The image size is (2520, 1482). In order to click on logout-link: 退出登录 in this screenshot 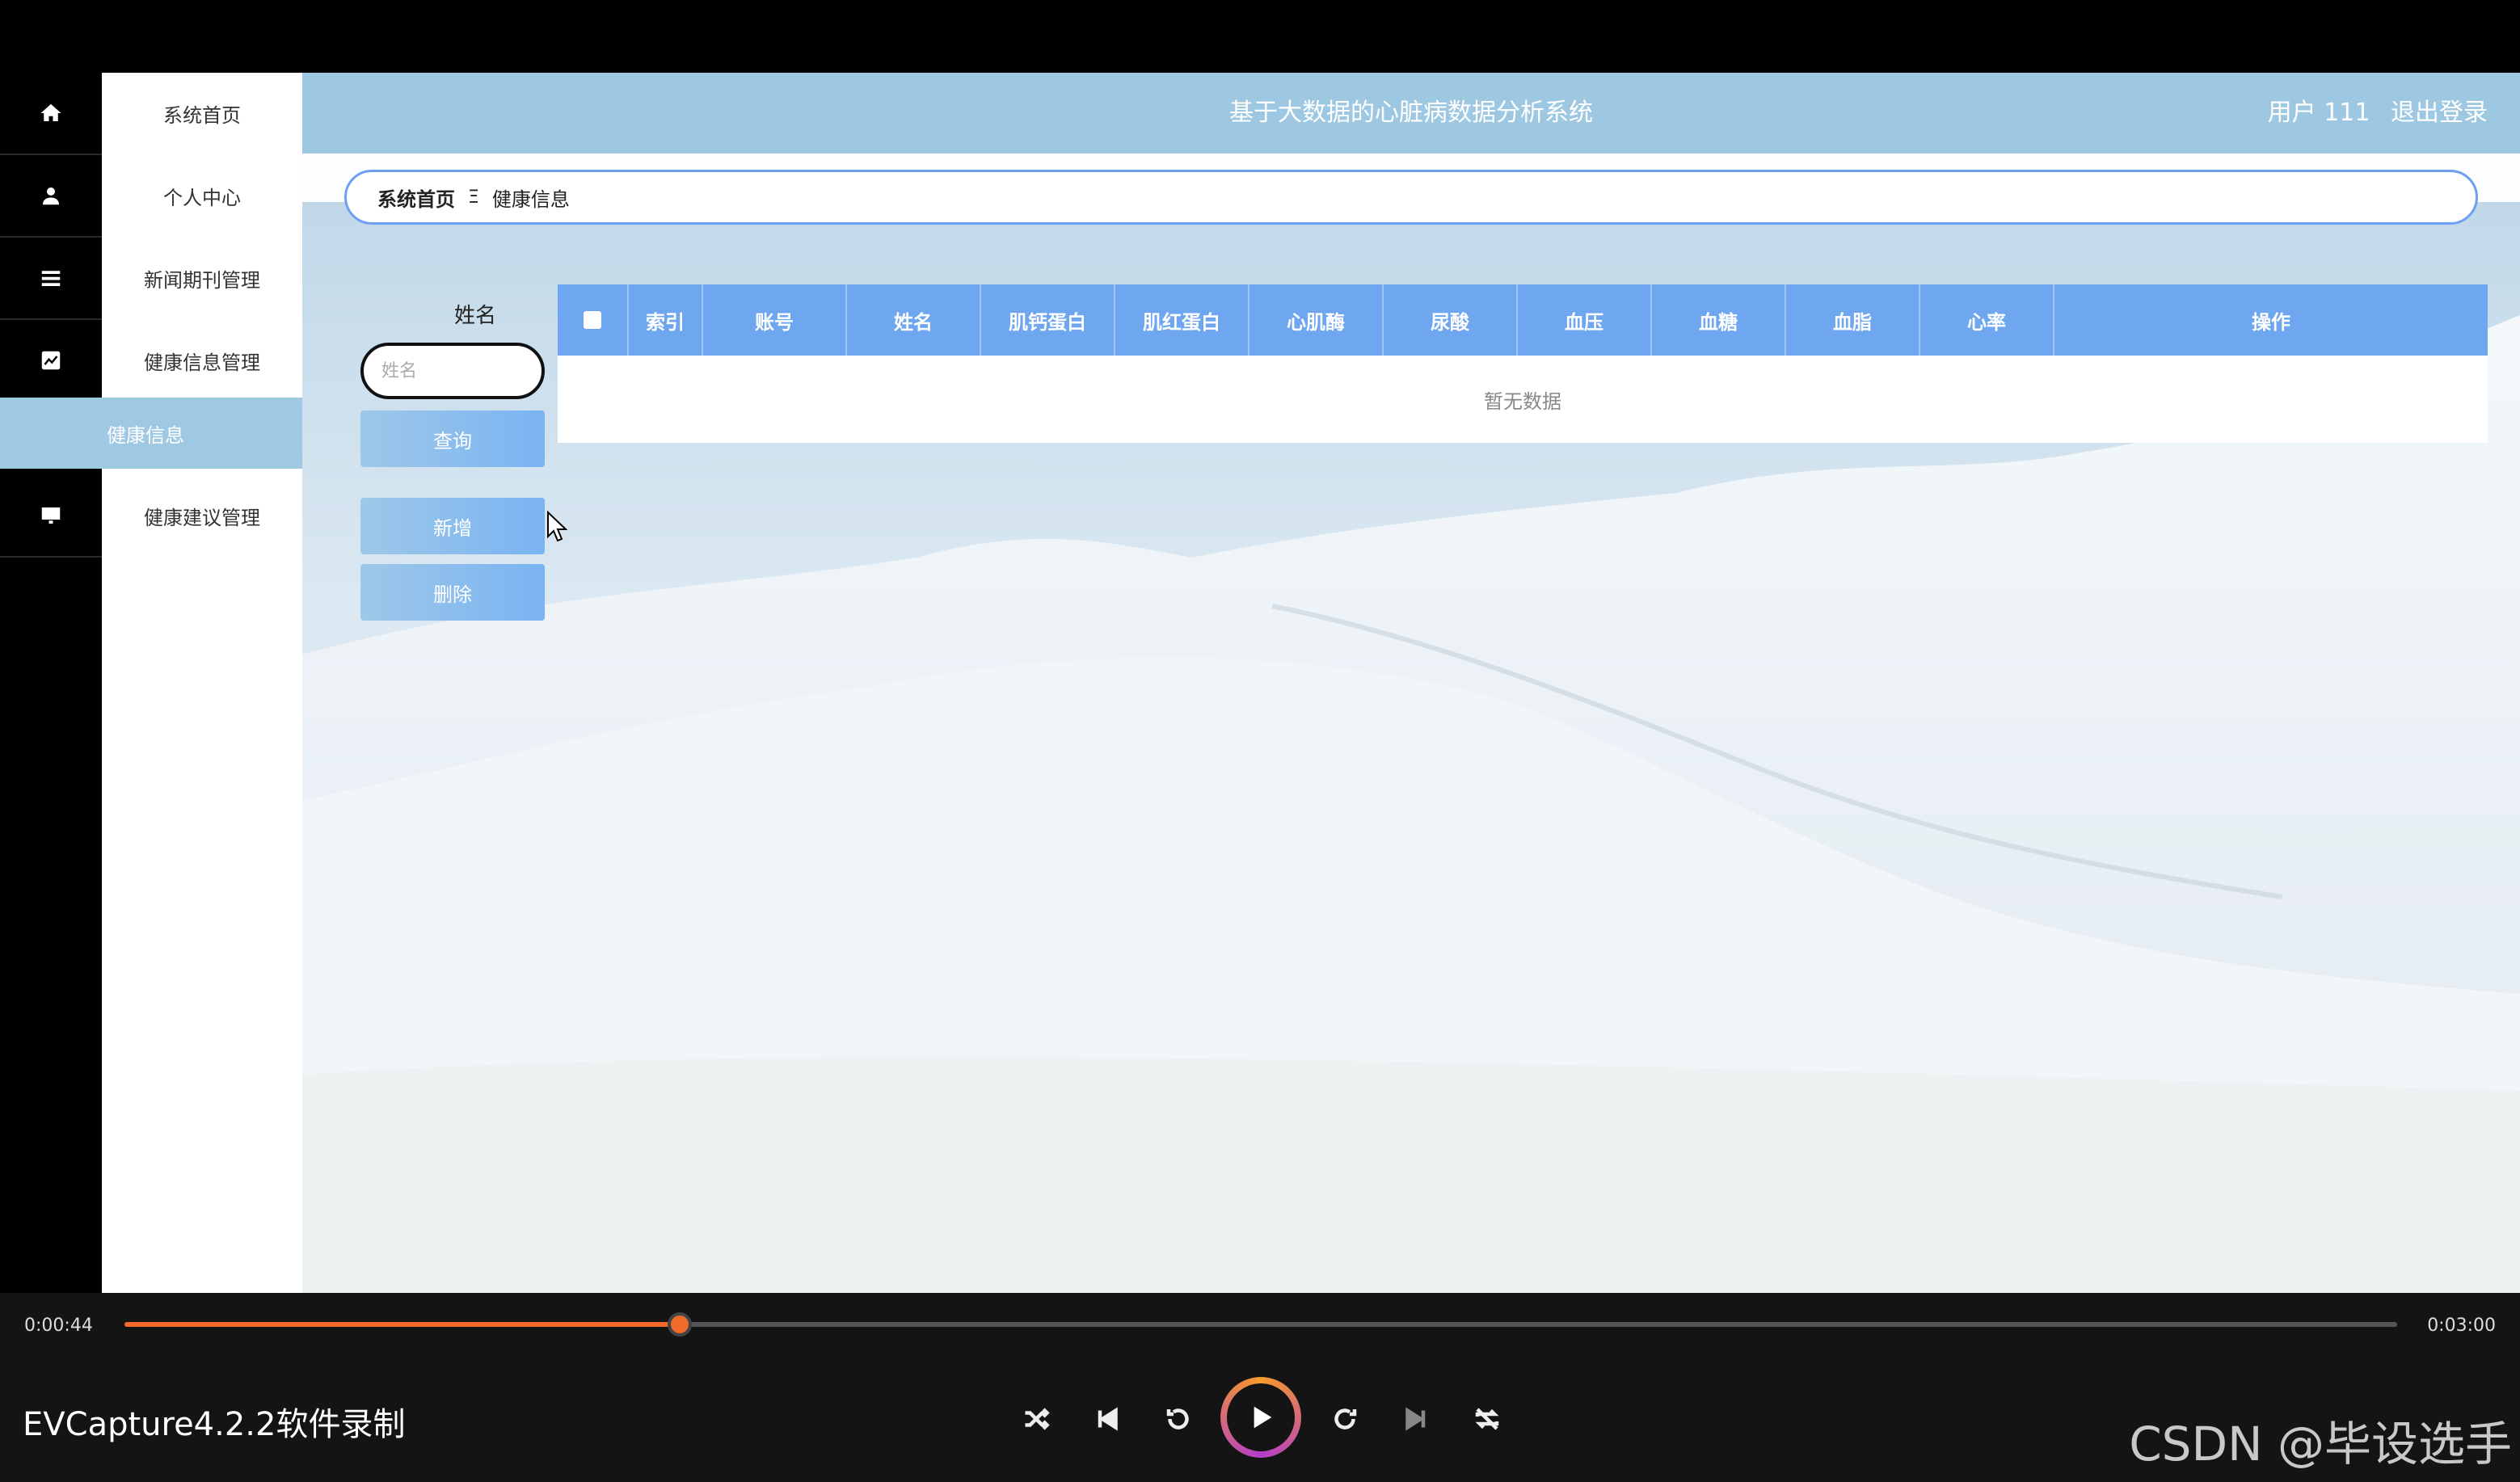, I will do `click(2439, 113)`.